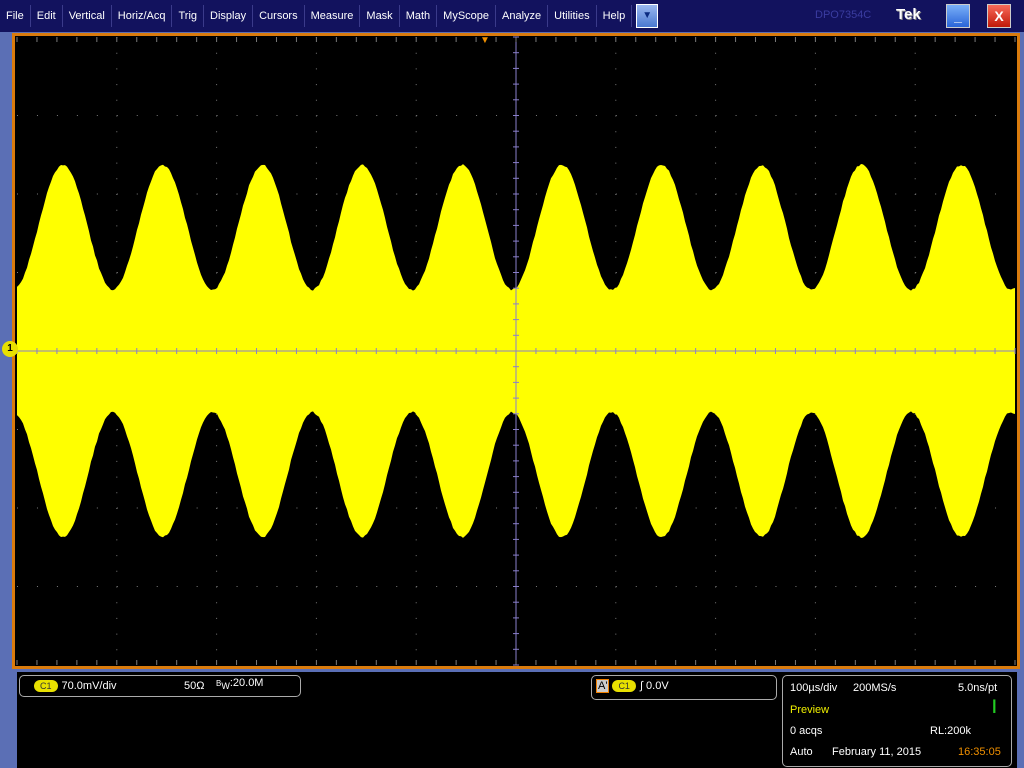 This screenshot has height=768, width=1024. I want to click on vertical-scale: 70.0mV/div, so click(89, 686).